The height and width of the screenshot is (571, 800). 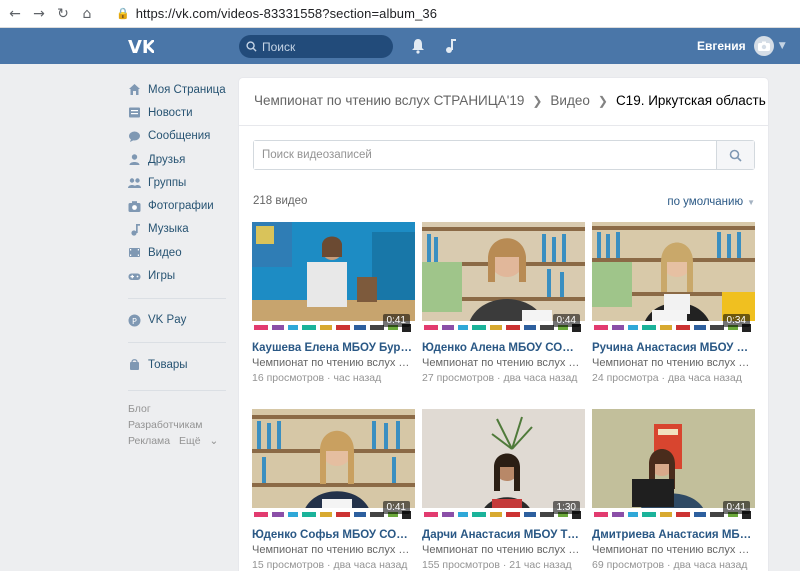 What do you see at coordinates (763, 46) in the screenshot?
I see `camera-avatar-icon` at bounding box center [763, 46].